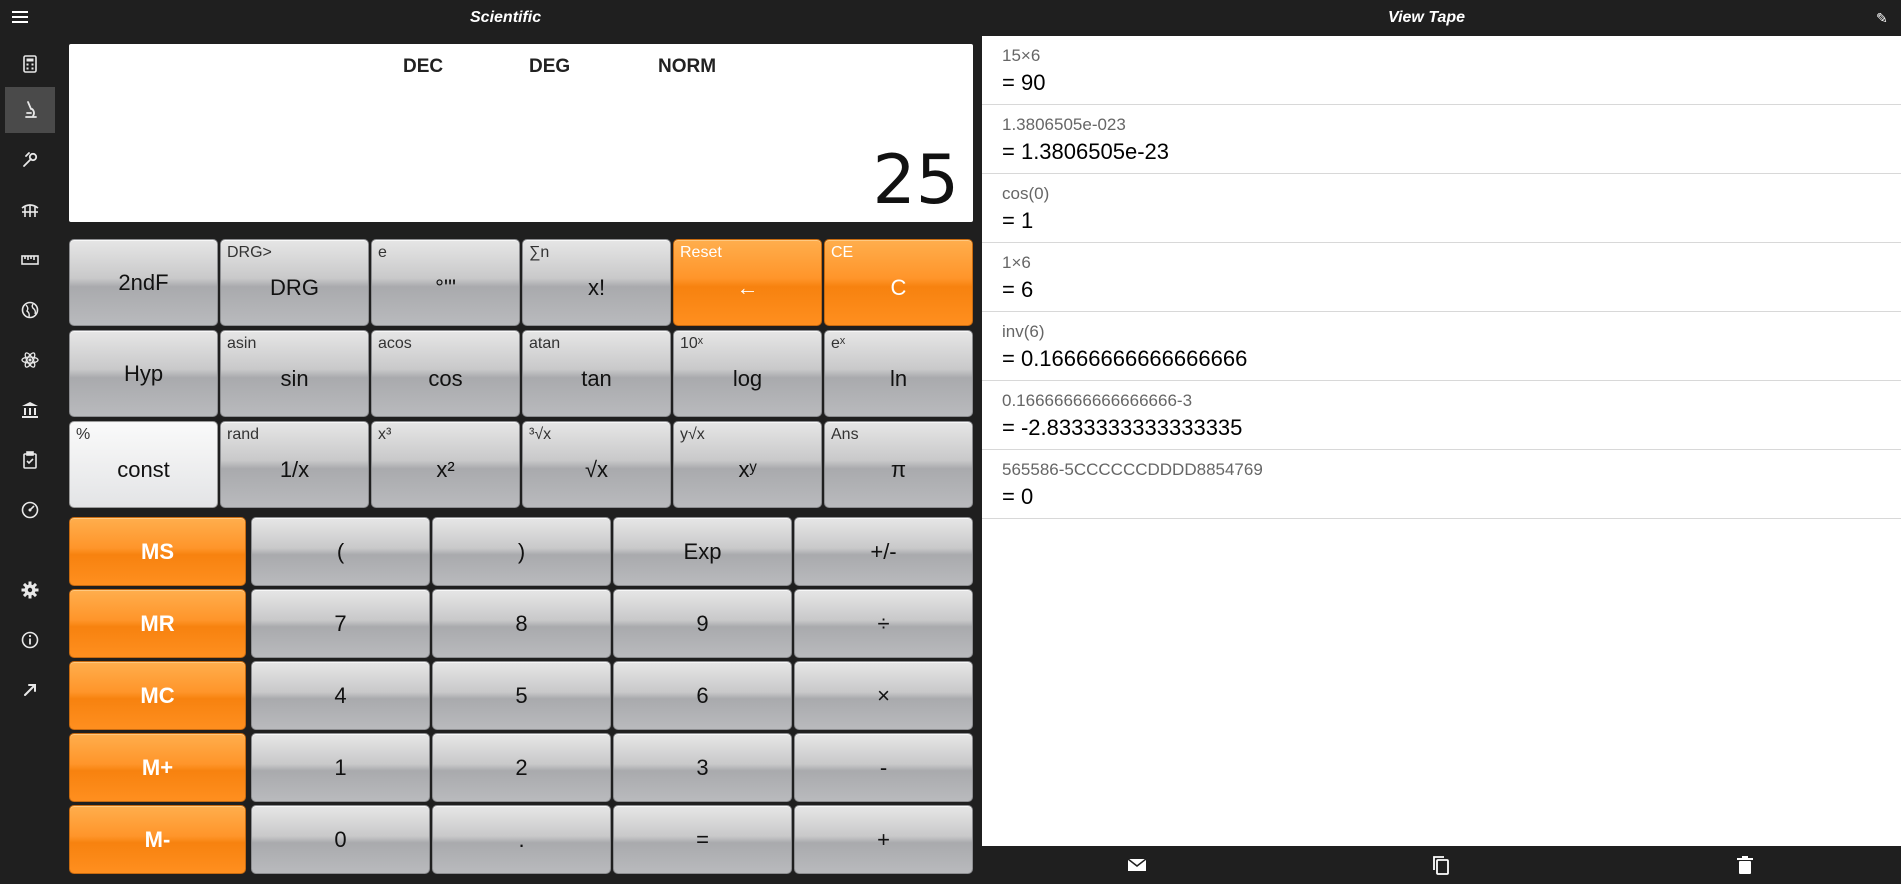 The width and height of the screenshot is (1901, 884). Describe the element at coordinates (898, 373) in the screenshot. I see `key-row2-5: eˣ ln` at that location.